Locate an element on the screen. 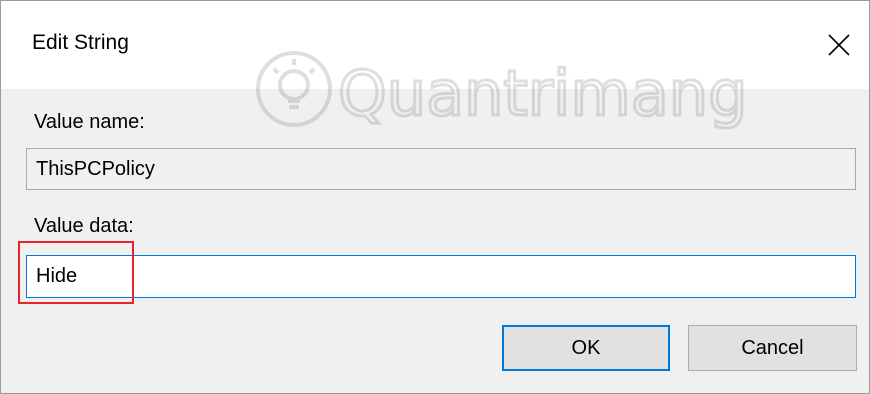 The width and height of the screenshot is (870, 394). close-icon is located at coordinates (839, 45).